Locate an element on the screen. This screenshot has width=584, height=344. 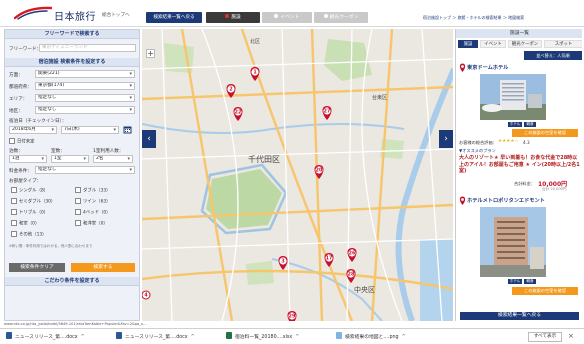
room-type-japanese-checkbox: 和室（0） is located at coordinates (25, 223).